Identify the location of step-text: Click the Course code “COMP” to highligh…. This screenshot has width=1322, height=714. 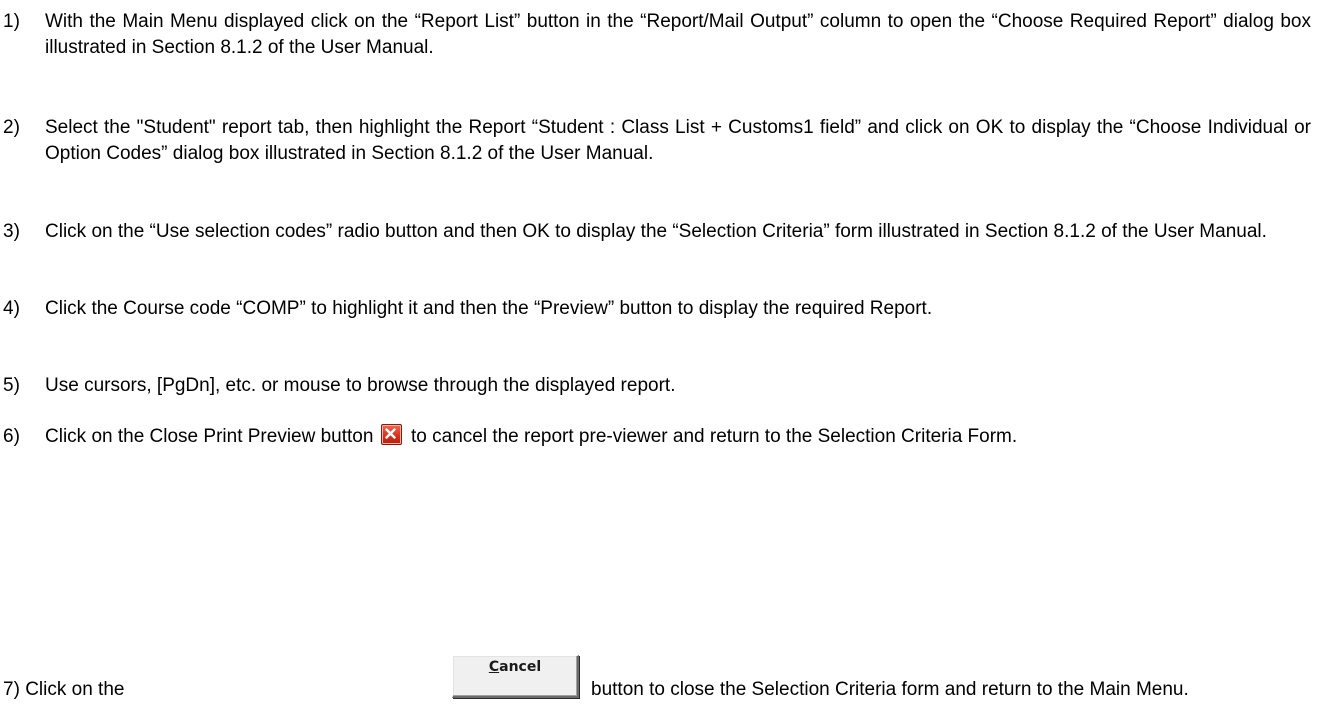
(489, 308).